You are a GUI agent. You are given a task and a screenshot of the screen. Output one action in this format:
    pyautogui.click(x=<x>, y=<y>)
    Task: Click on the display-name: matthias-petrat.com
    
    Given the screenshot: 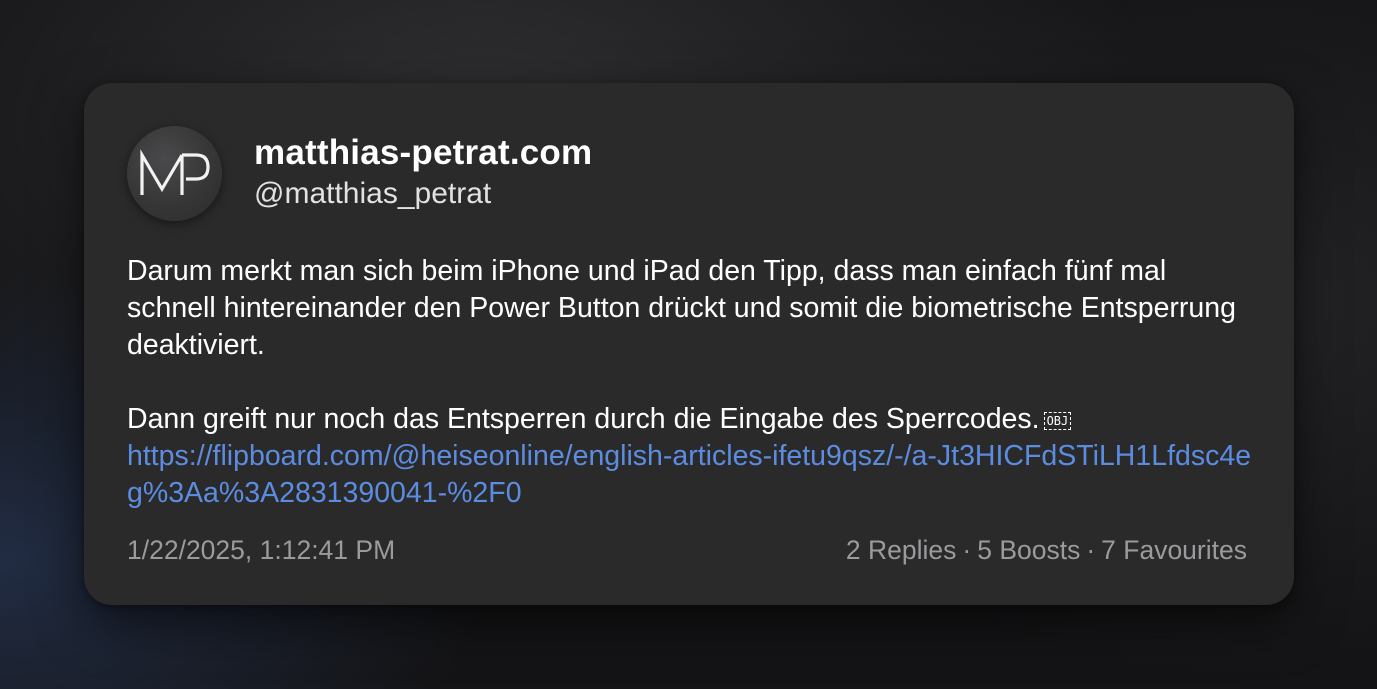 What is the action you would take?
    pyautogui.click(x=423, y=153)
    